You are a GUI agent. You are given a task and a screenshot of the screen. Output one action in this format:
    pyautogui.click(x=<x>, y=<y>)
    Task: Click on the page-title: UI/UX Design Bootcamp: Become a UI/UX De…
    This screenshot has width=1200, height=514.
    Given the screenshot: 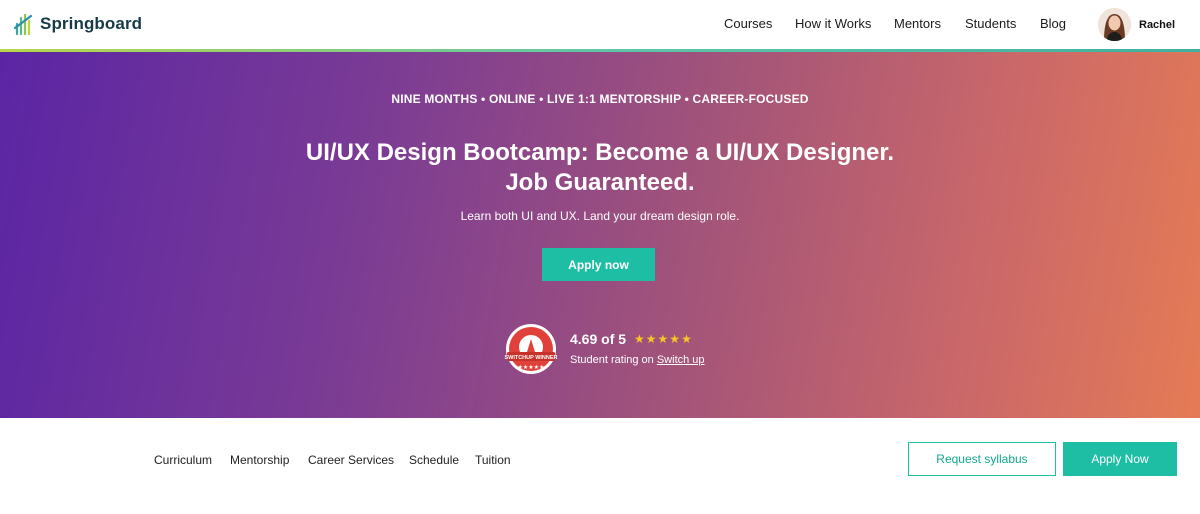 What is the action you would take?
    pyautogui.click(x=600, y=167)
    